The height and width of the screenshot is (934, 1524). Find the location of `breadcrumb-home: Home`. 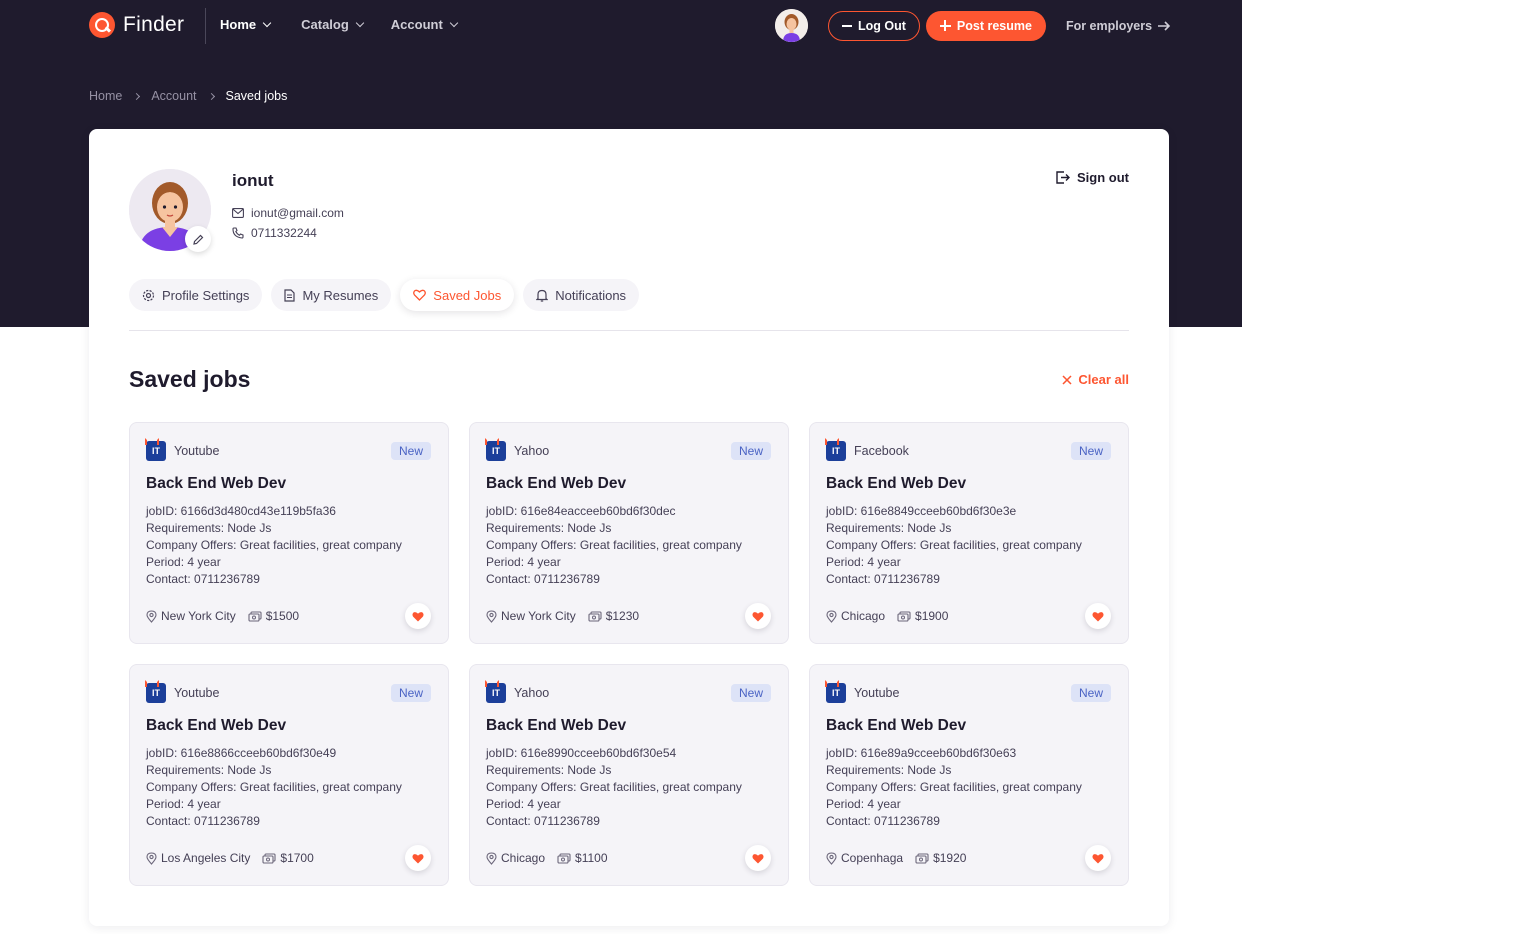

breadcrumb-home: Home is located at coordinates (105, 96).